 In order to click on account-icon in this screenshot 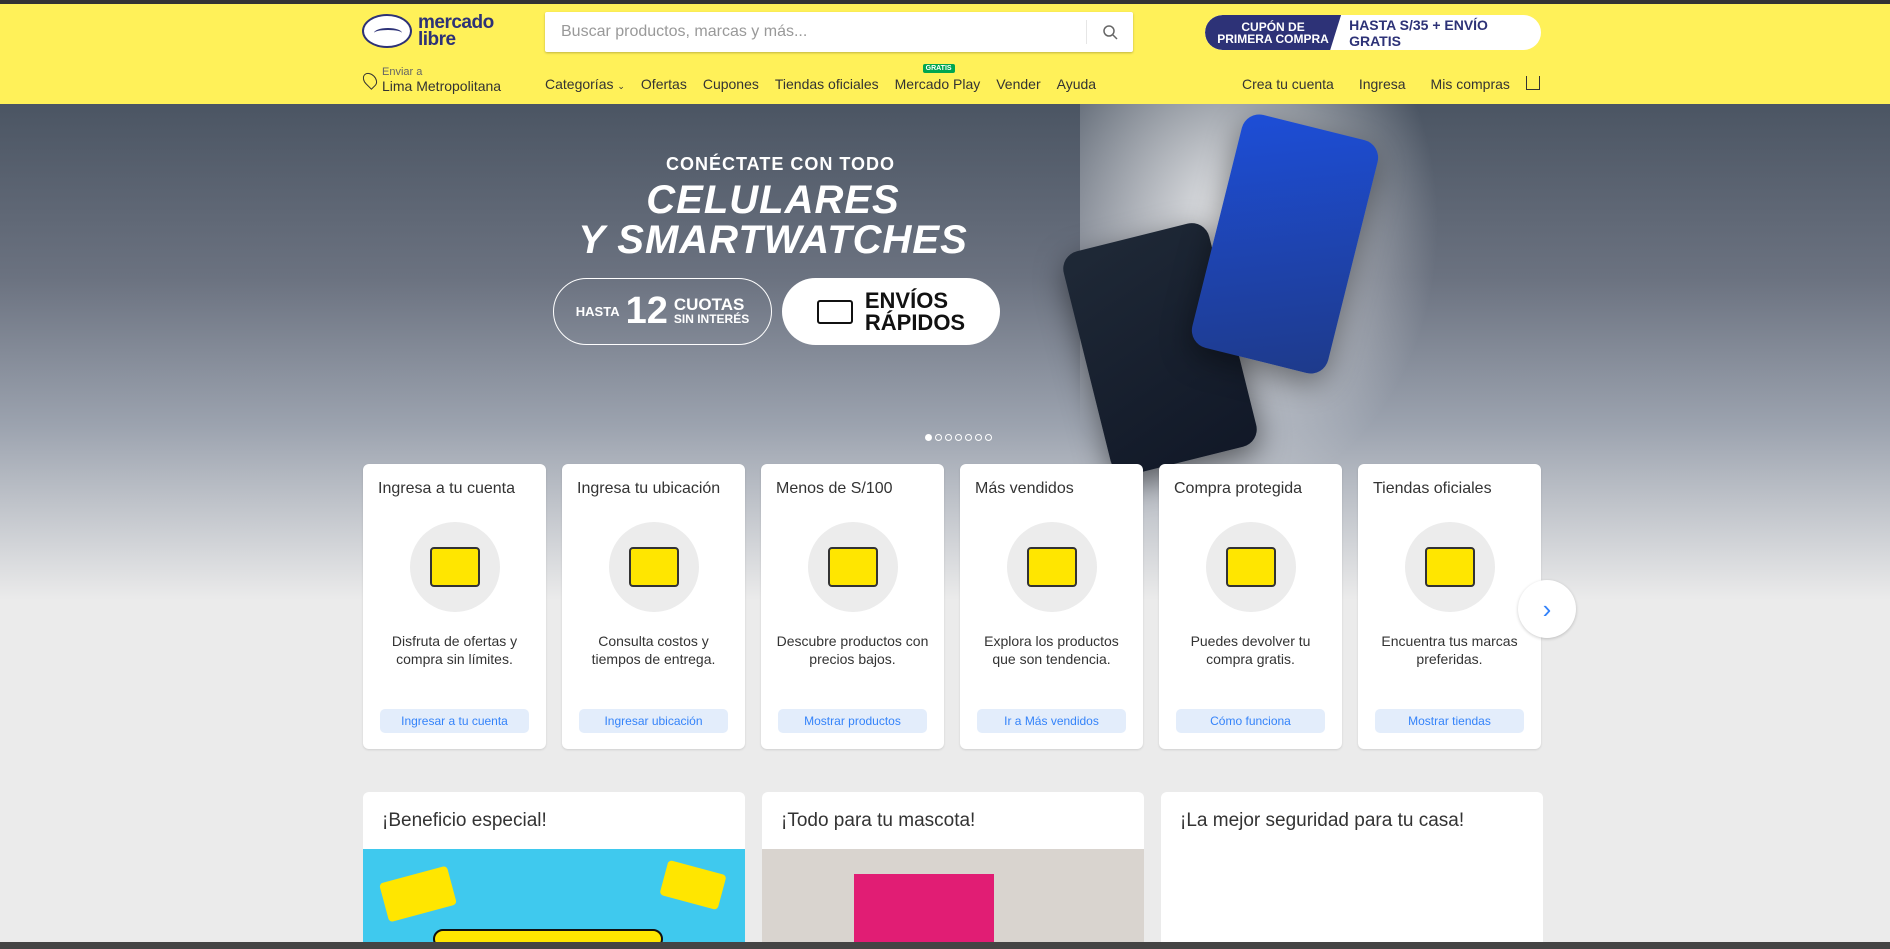, I will do `click(455, 567)`.